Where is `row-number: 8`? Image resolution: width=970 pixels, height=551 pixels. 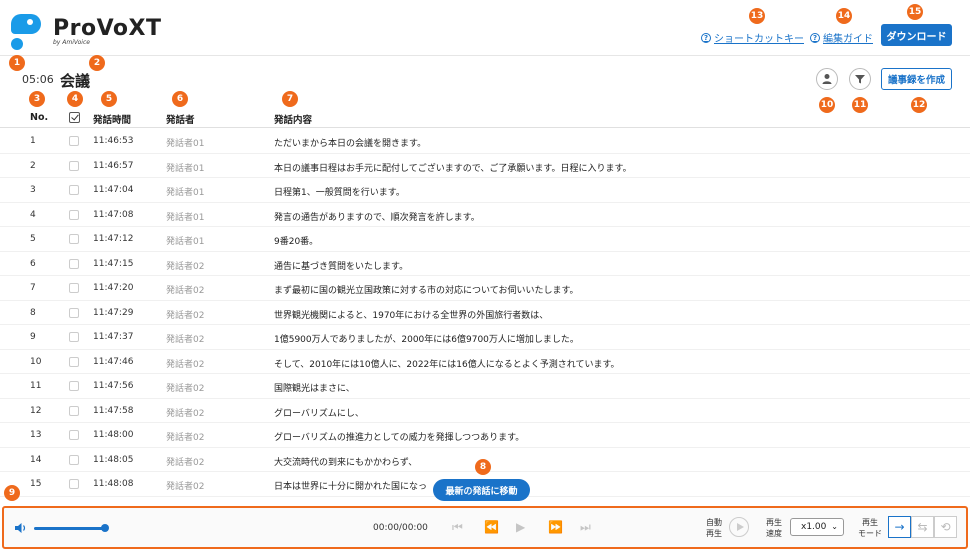
row-number: 8 is located at coordinates (33, 312).